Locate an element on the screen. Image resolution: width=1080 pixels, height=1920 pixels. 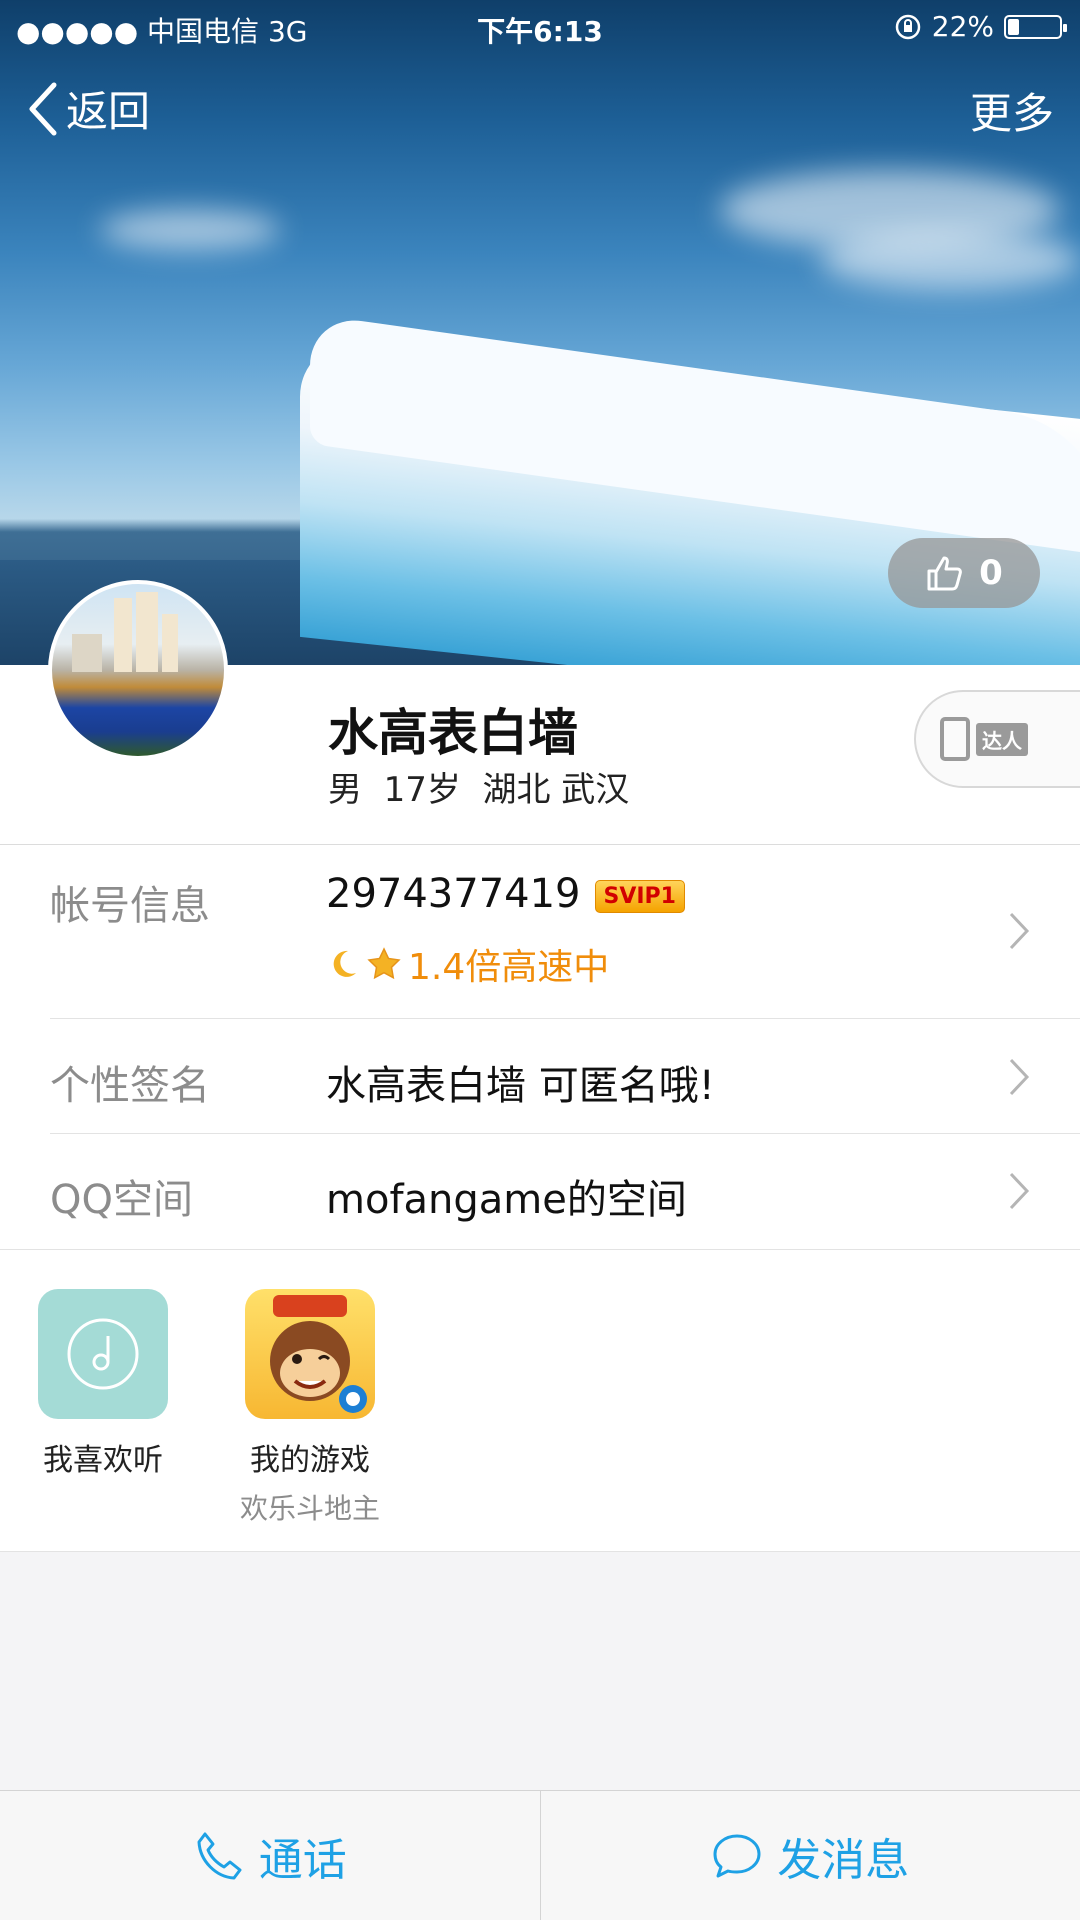
game-monkey-icon is located at coordinates (310, 1354).